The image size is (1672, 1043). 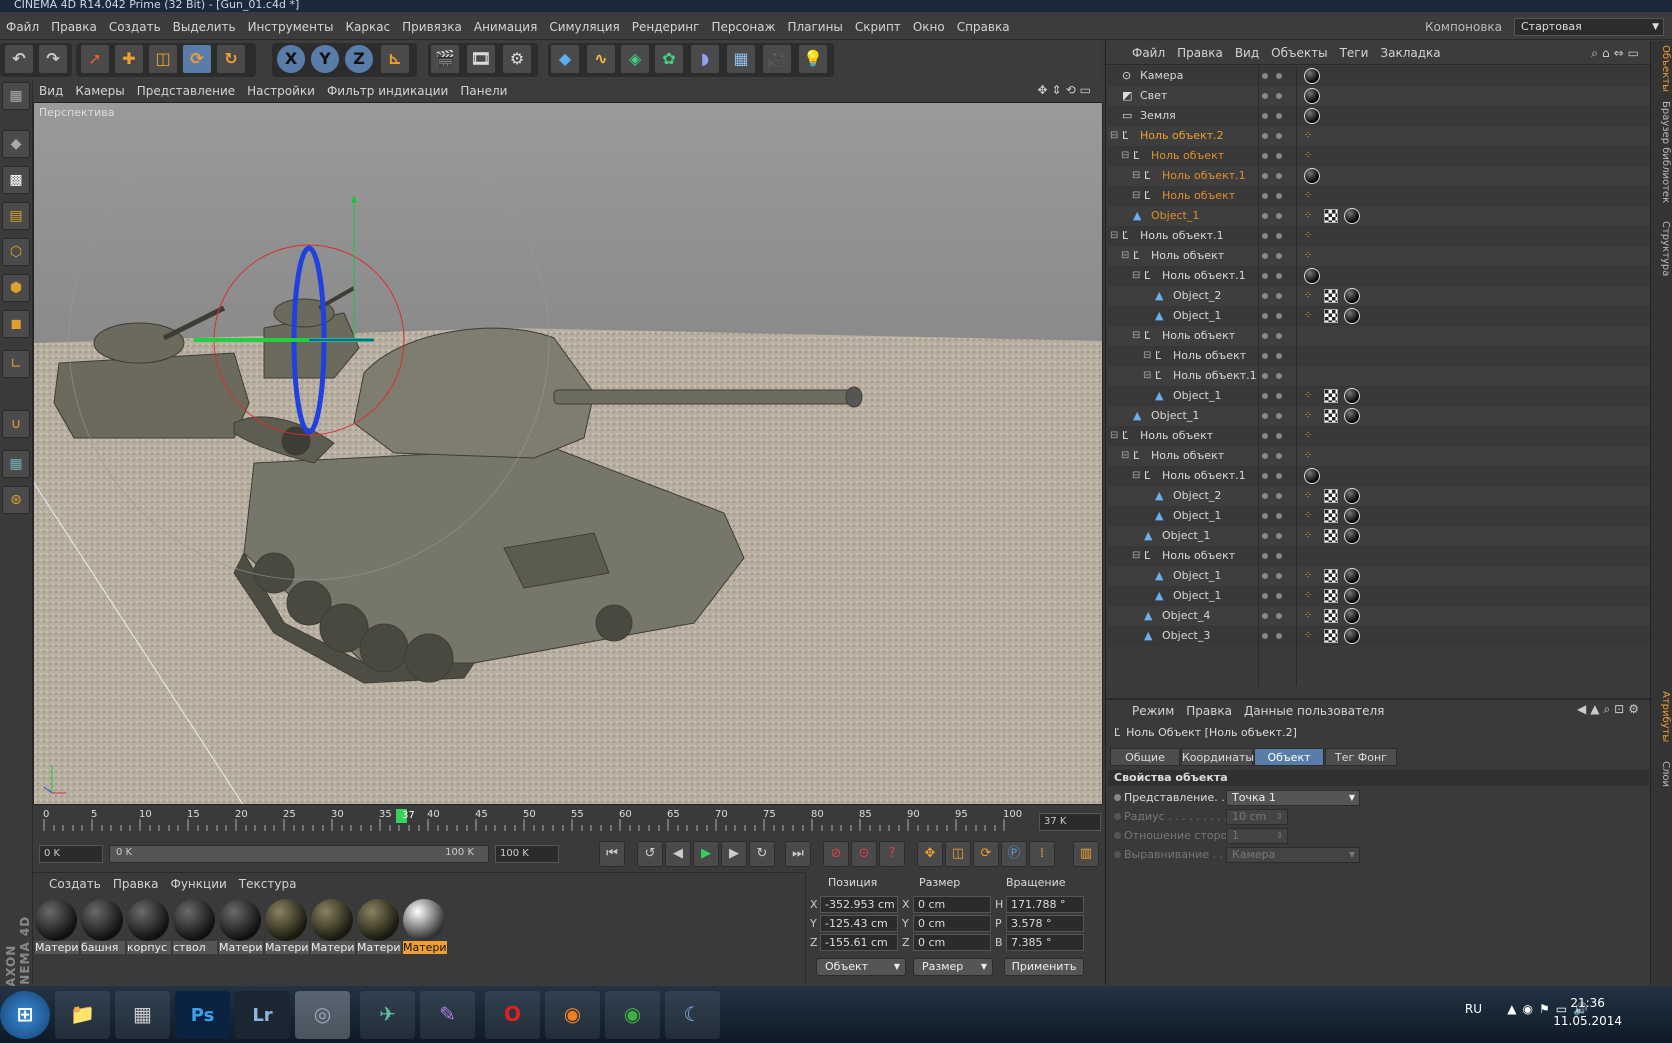 What do you see at coordinates (291, 27) in the screenshot?
I see `menu-item: Инструменты` at bounding box center [291, 27].